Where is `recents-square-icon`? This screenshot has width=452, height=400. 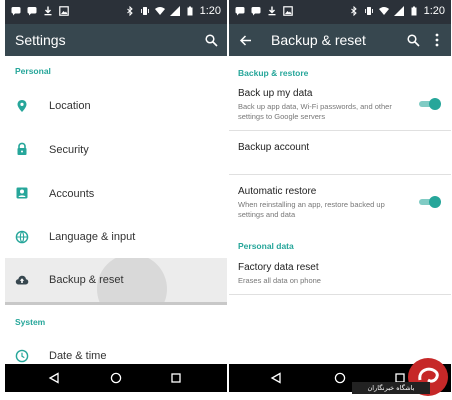 recents-square-icon is located at coordinates (176, 378).